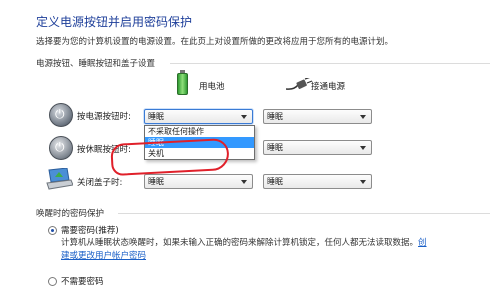 Image resolution: width=500 pixels, height=288 pixels. I want to click on power-button-icon, so click(61, 115).